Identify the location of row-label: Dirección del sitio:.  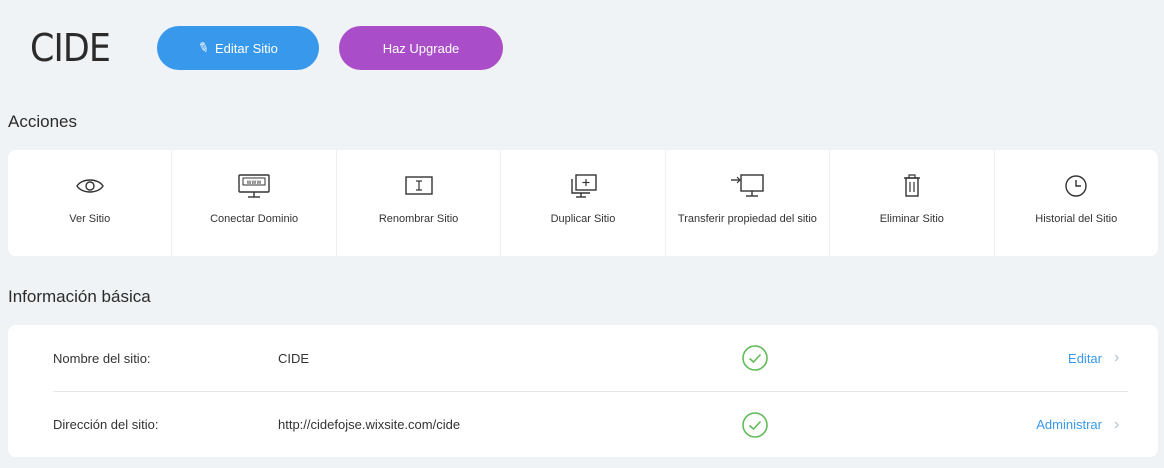
(106, 424).